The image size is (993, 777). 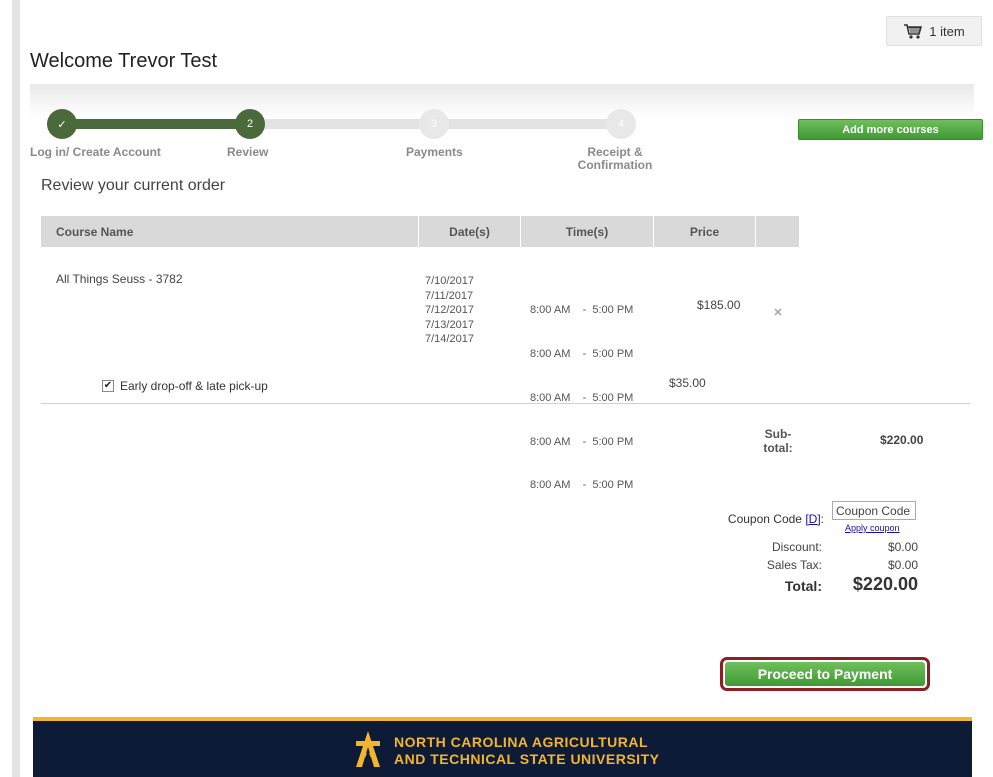 What do you see at coordinates (502, 101) in the screenshot?
I see `progress-band` at bounding box center [502, 101].